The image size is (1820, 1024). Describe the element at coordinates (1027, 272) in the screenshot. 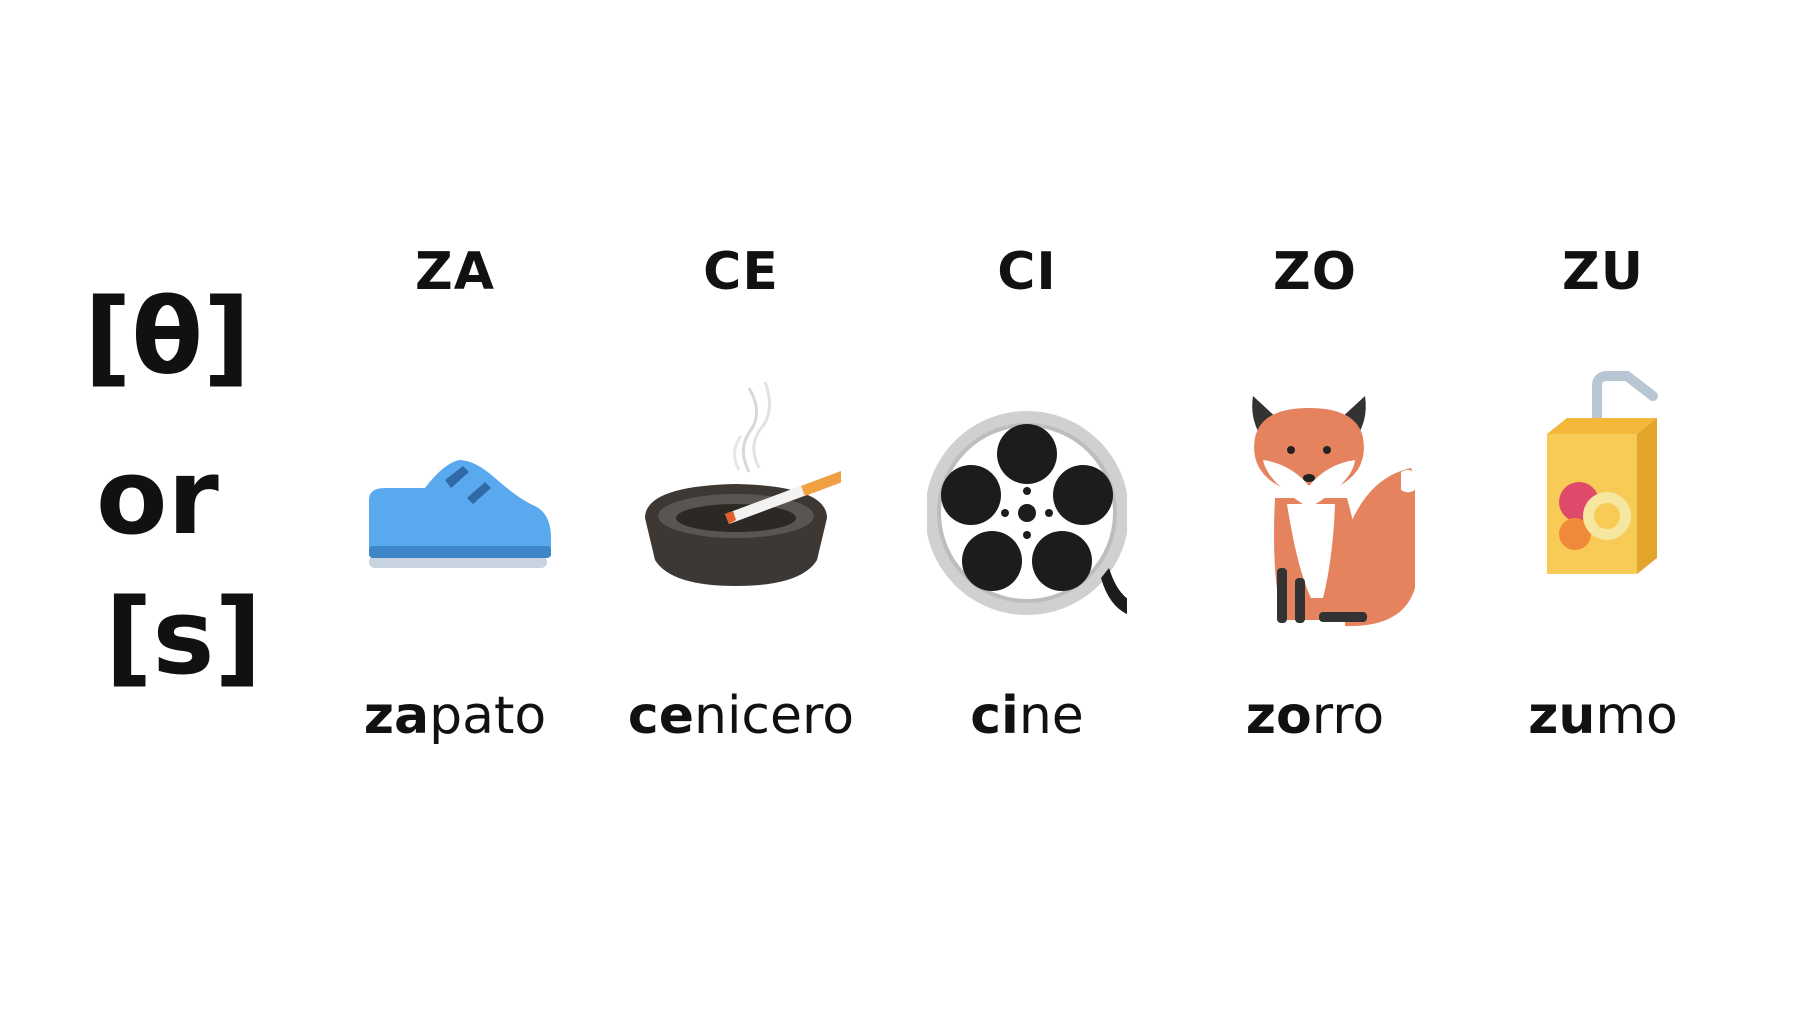

I see `syllable-label: CI` at that location.